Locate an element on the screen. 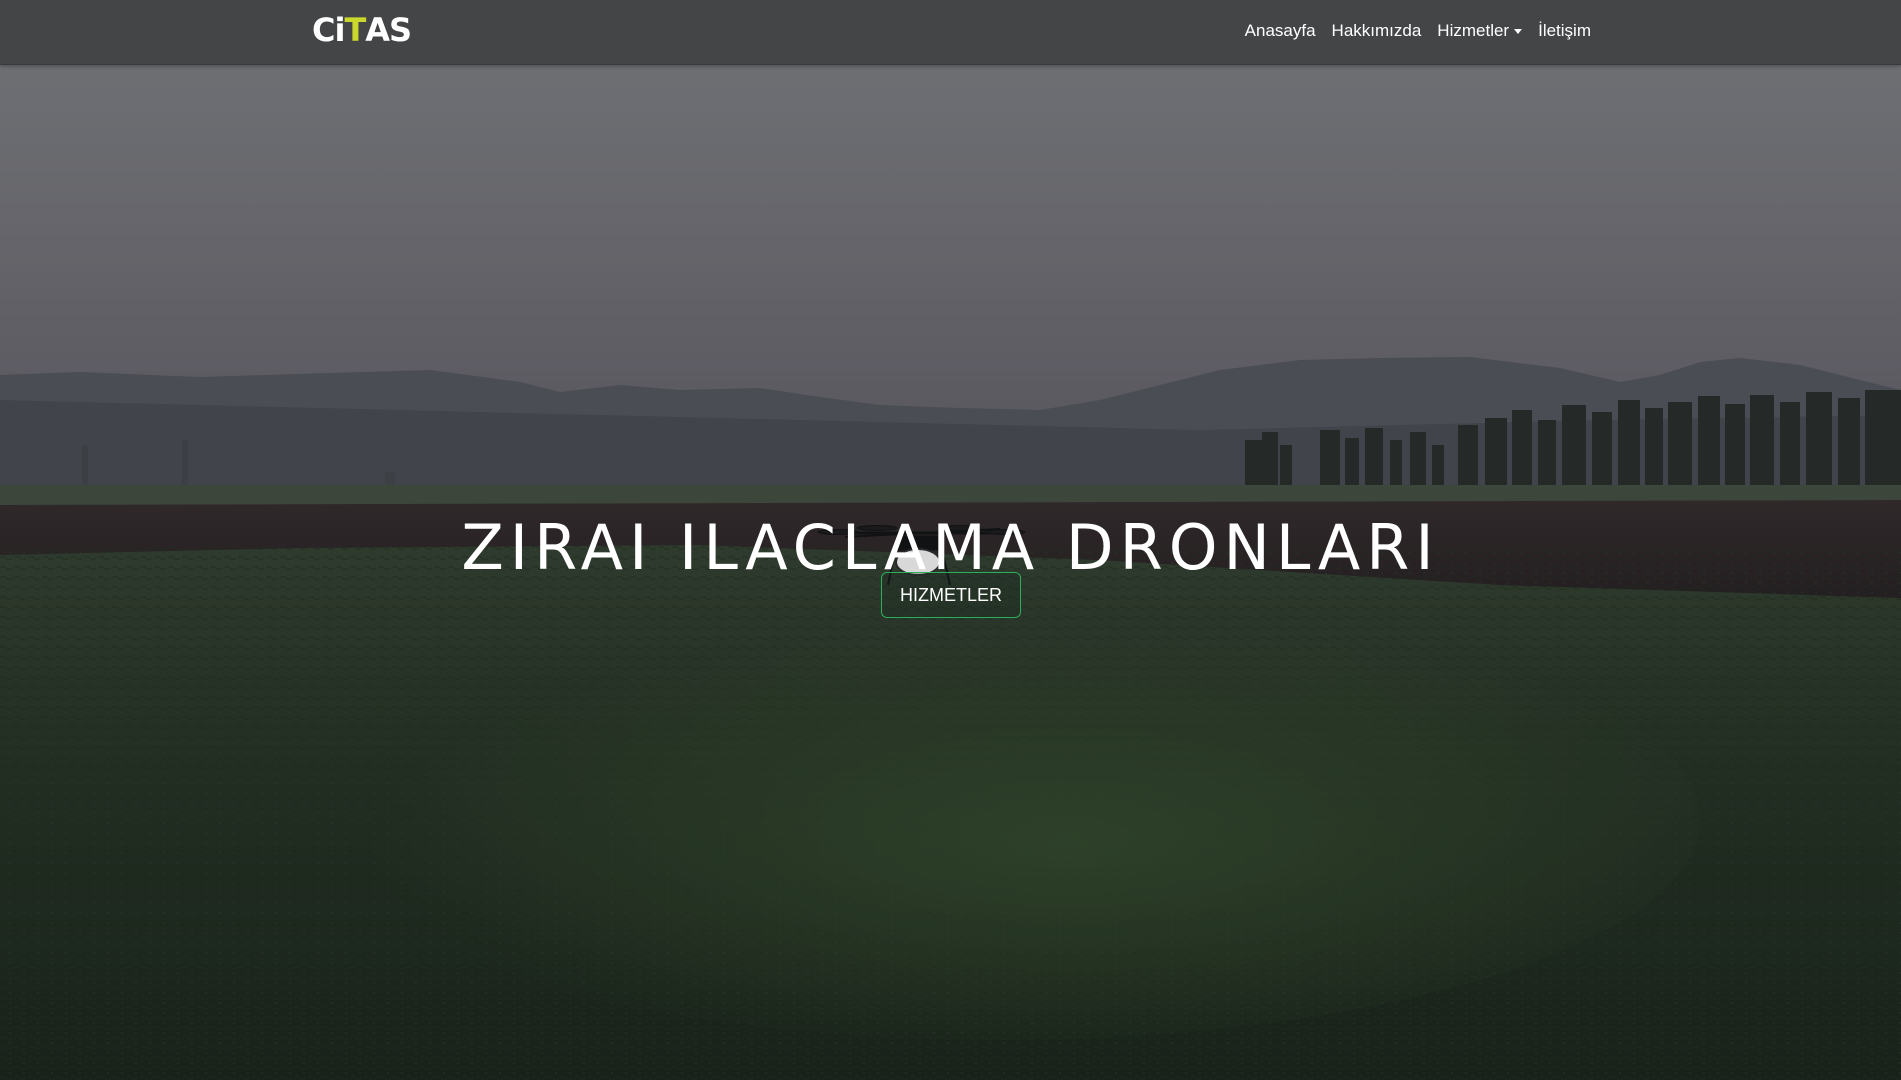 The image size is (1901, 1080). logo-letter: T is located at coordinates (355, 30).